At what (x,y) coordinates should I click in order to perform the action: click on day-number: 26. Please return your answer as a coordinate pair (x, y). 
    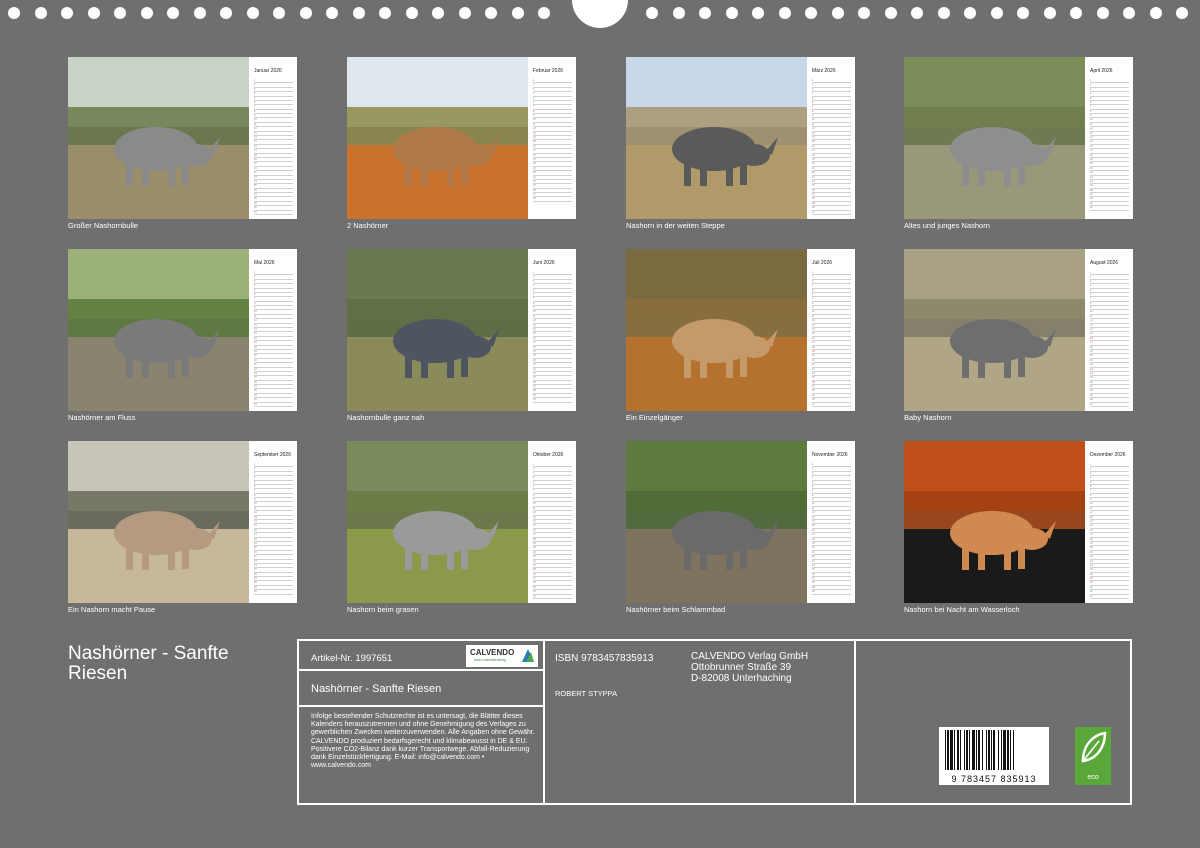
    Looking at the image, I should click on (255, 574).